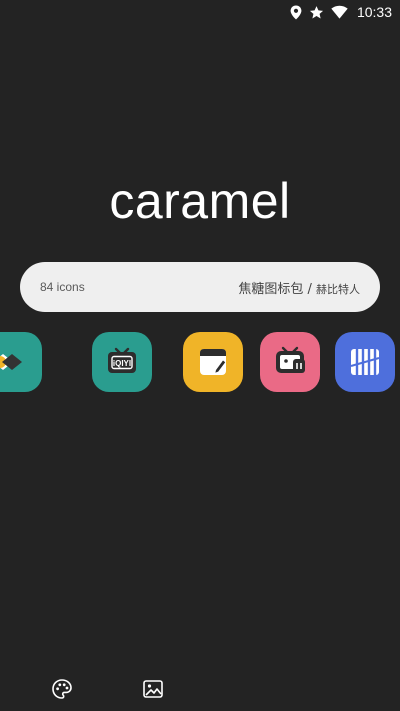 The image size is (400, 711). What do you see at coordinates (338, 289) in the screenshot?
I see `pack-author: 赫比特人` at bounding box center [338, 289].